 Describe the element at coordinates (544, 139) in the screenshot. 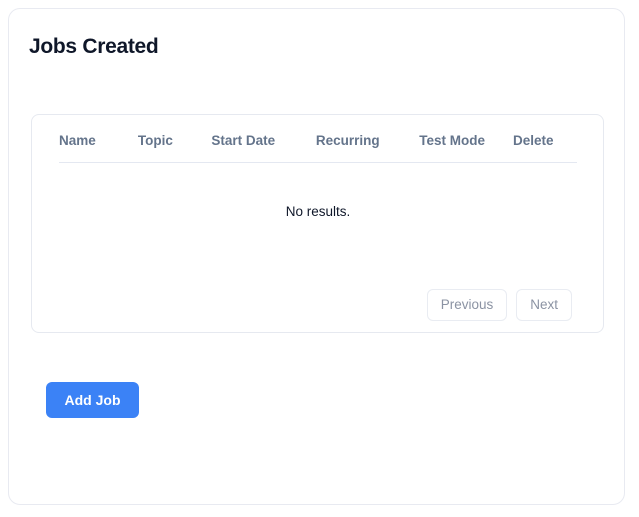

I see `column-header-delete: Delete` at that location.